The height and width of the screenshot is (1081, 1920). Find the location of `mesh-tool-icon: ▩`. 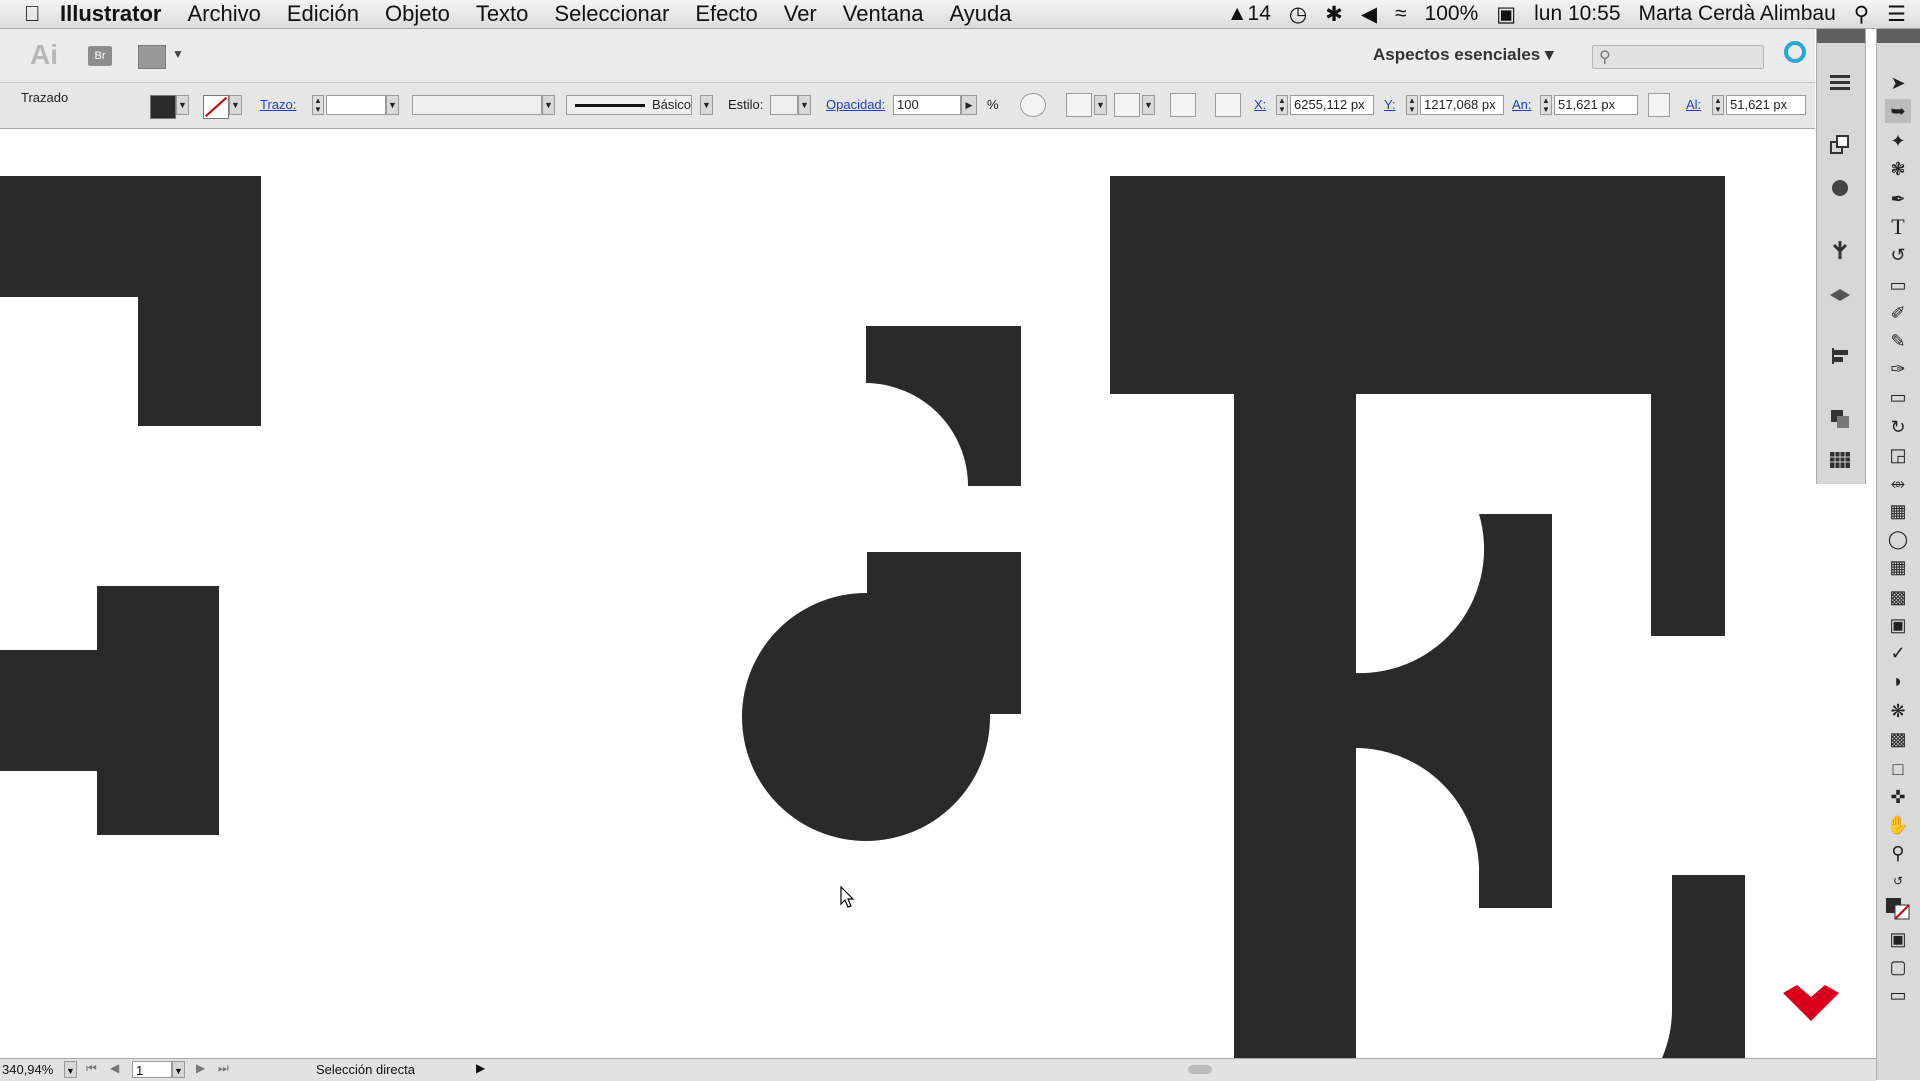

mesh-tool-icon: ▩ is located at coordinates (1898, 597).